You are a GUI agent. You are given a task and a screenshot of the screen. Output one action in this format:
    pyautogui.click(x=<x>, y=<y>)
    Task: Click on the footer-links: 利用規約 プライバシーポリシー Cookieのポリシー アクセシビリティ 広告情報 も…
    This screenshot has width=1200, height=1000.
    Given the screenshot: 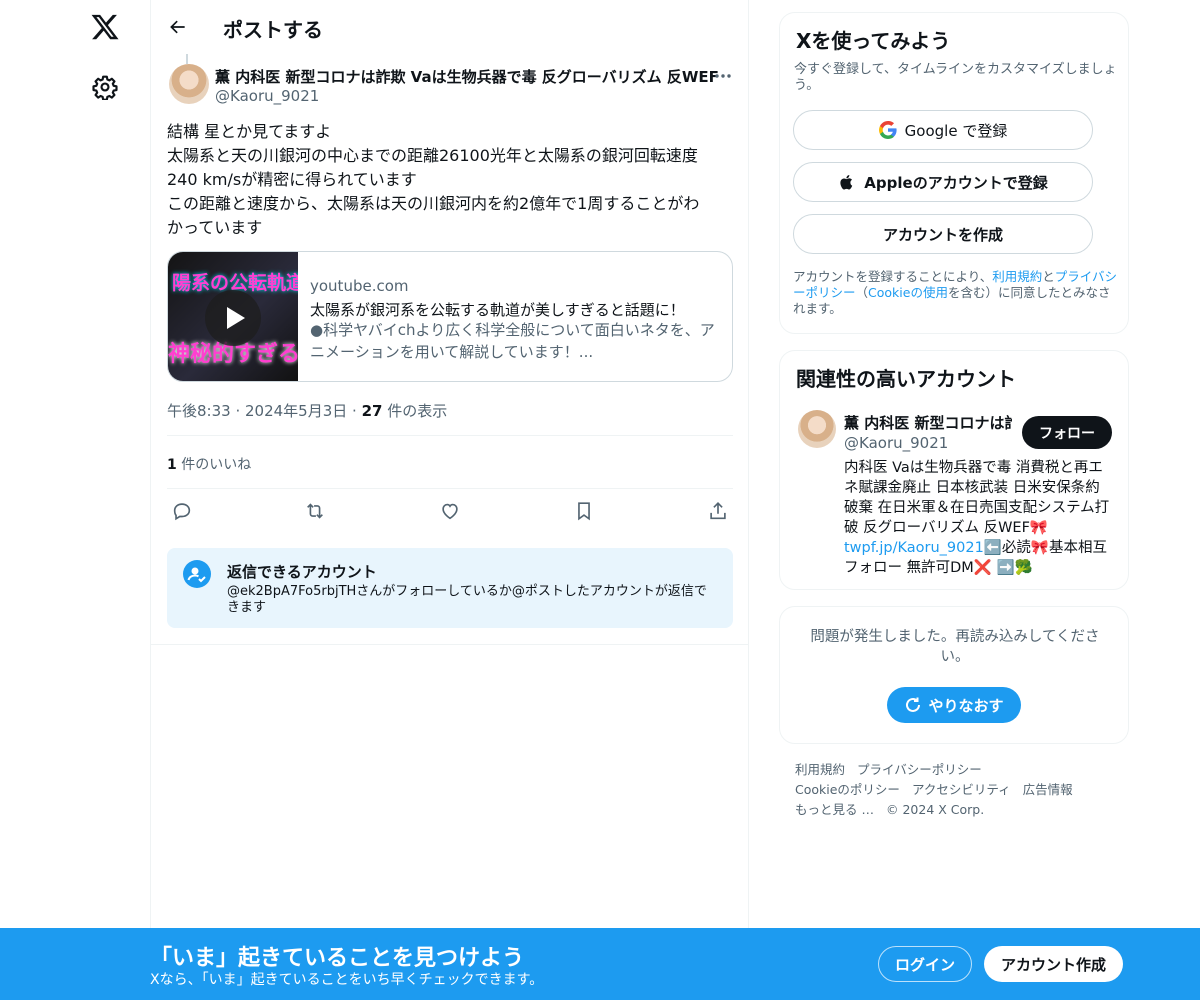 What is the action you would take?
    pyautogui.click(x=960, y=790)
    